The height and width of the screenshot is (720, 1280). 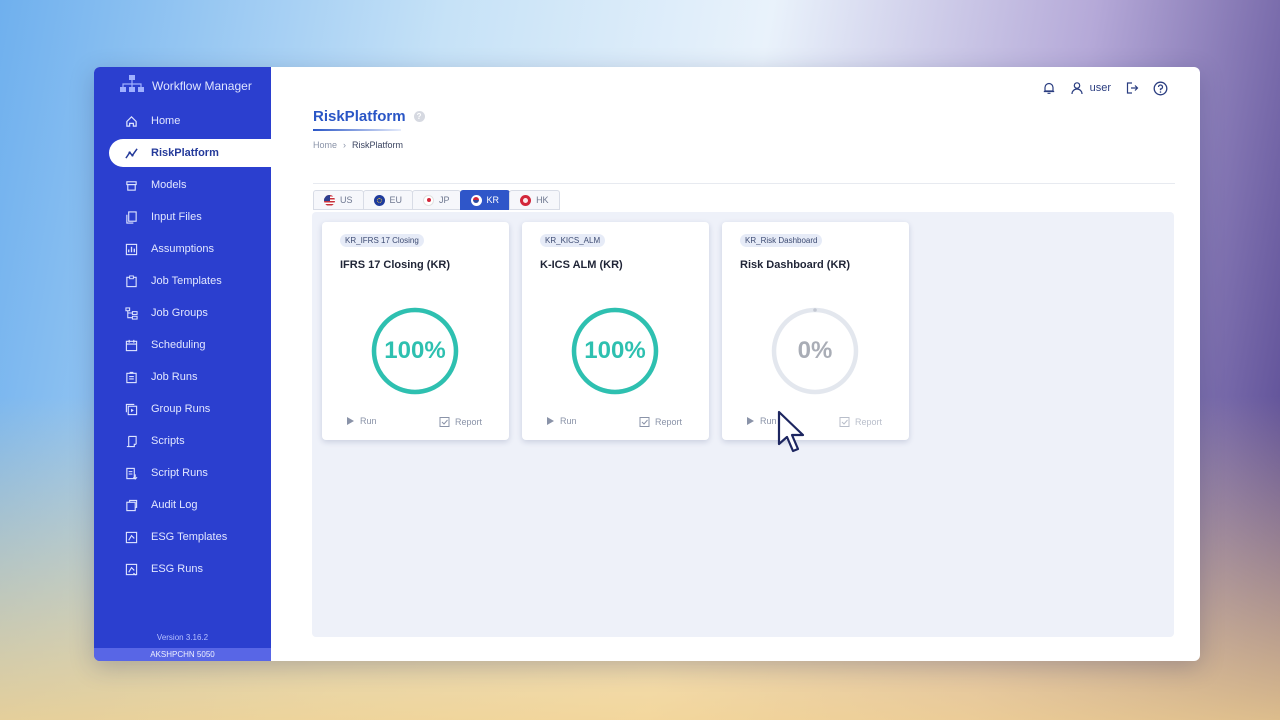 What do you see at coordinates (182, 185) in the screenshot?
I see `sidebar-item-models: Models` at bounding box center [182, 185].